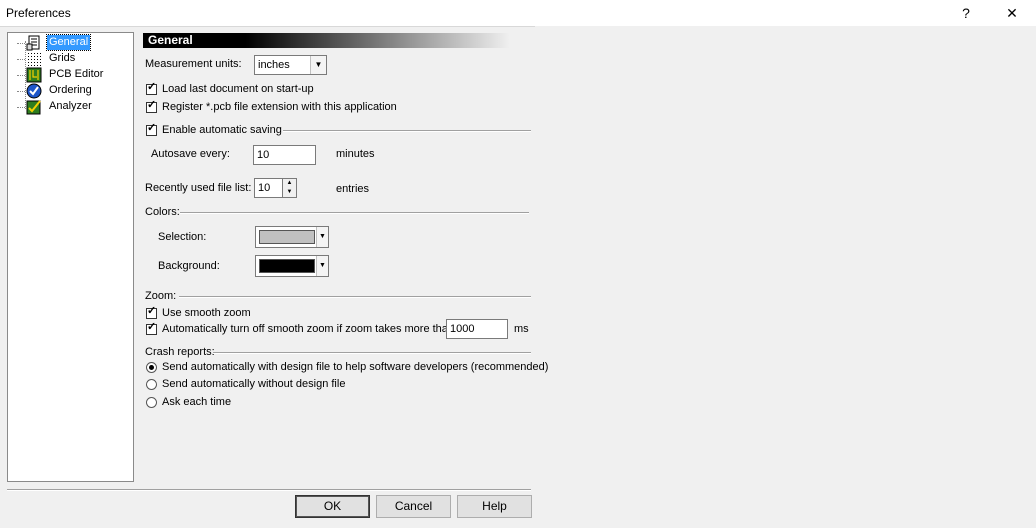 This screenshot has width=1036, height=528. I want to click on spin-up-icon: ▲, so click(289, 183).